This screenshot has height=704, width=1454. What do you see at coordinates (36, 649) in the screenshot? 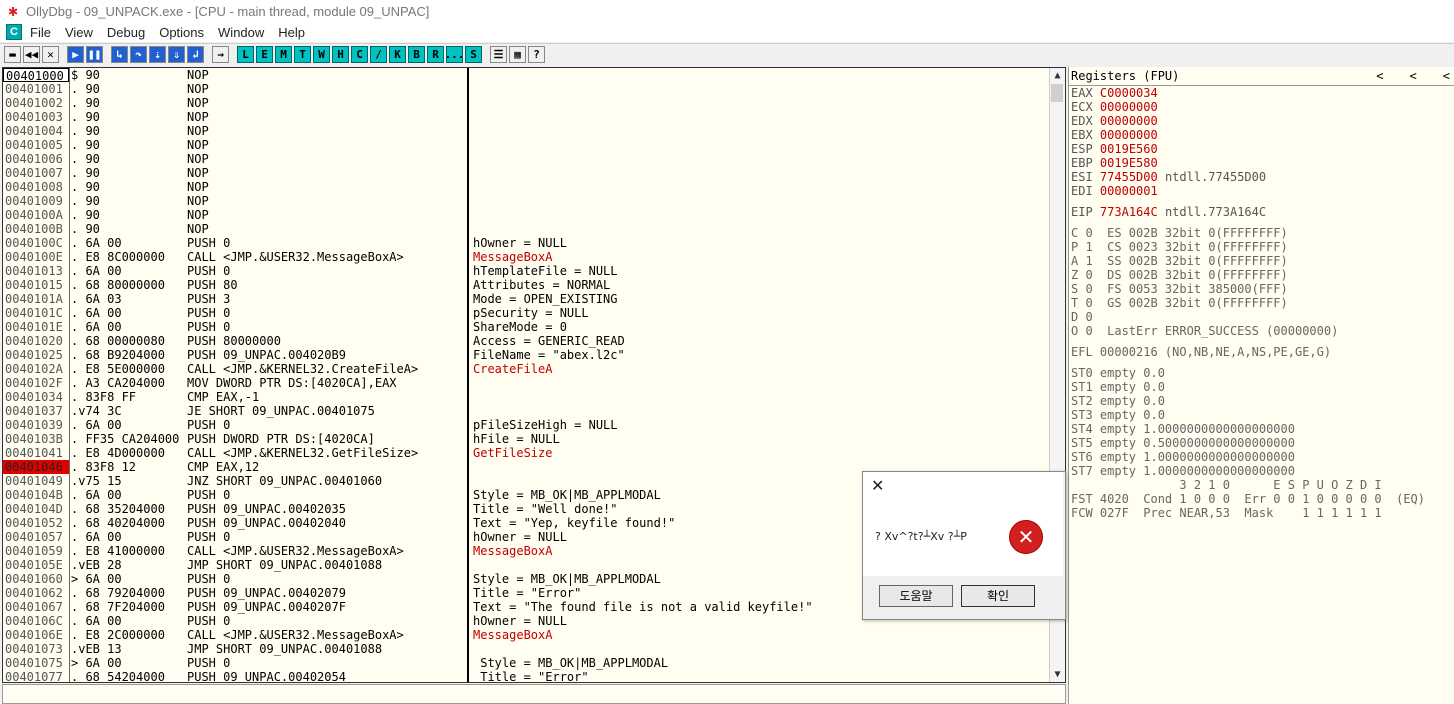
I see `disasm-address: 00401073` at bounding box center [36, 649].